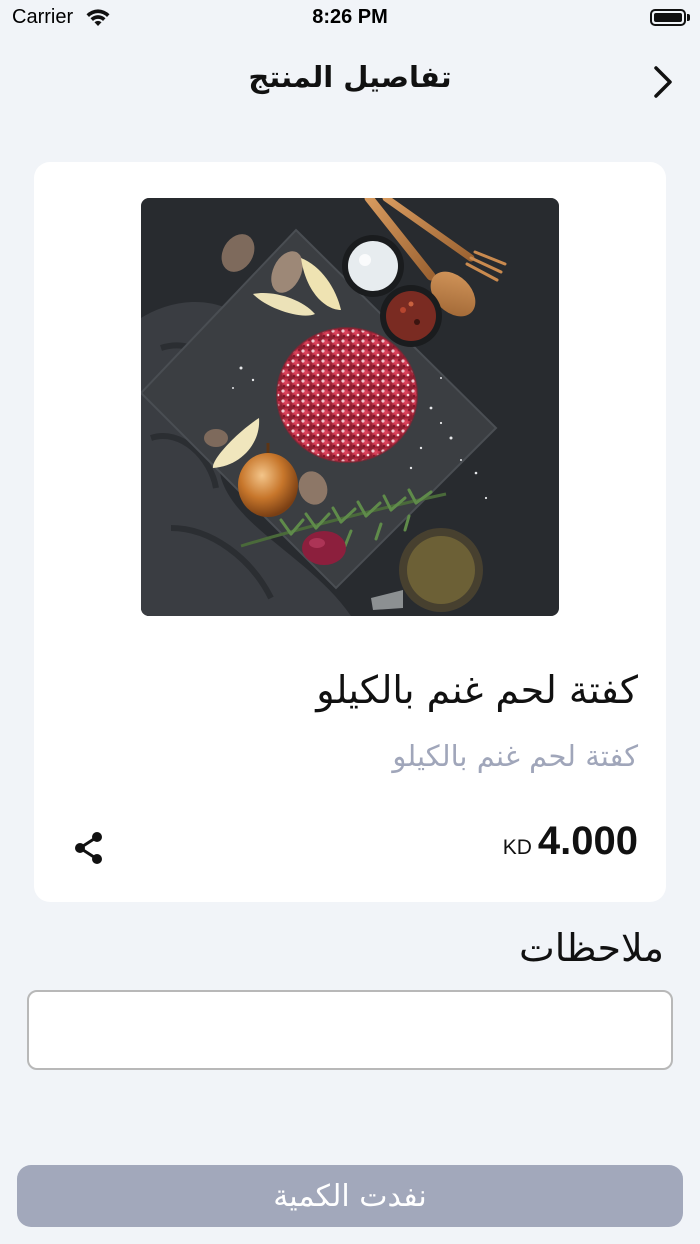 This screenshot has height=1244, width=700. What do you see at coordinates (688, 17) in the screenshot?
I see `battery-cap` at bounding box center [688, 17].